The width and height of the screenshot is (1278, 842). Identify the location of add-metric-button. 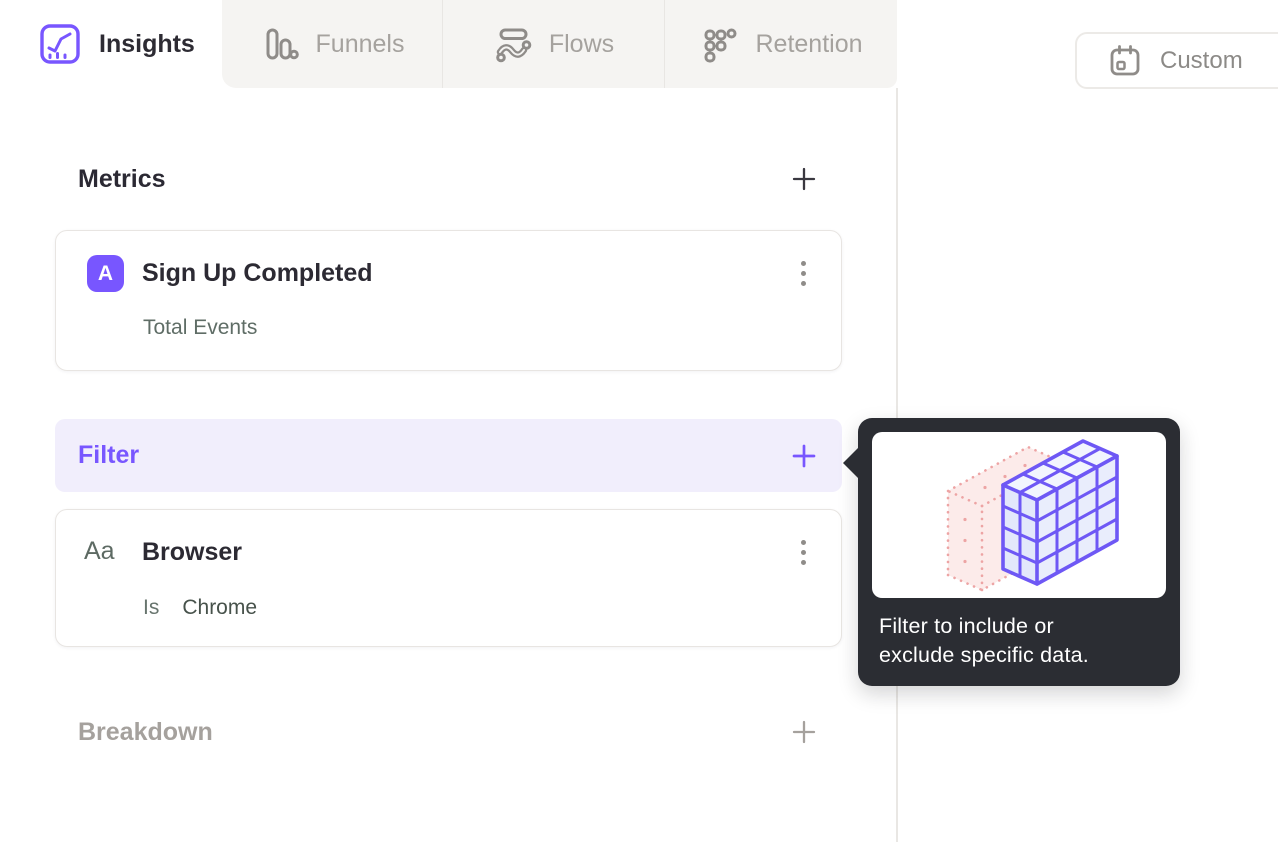
(804, 179).